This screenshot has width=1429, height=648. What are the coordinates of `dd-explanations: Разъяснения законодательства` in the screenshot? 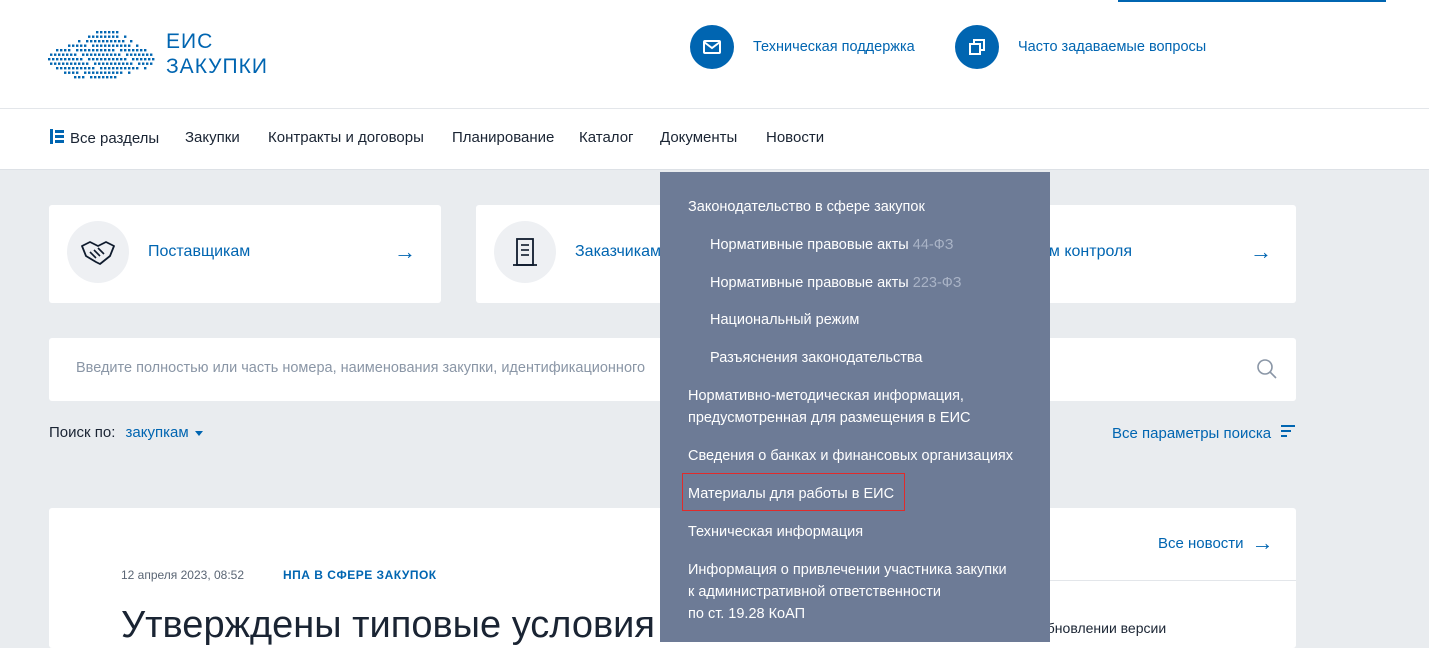 It's located at (816, 358).